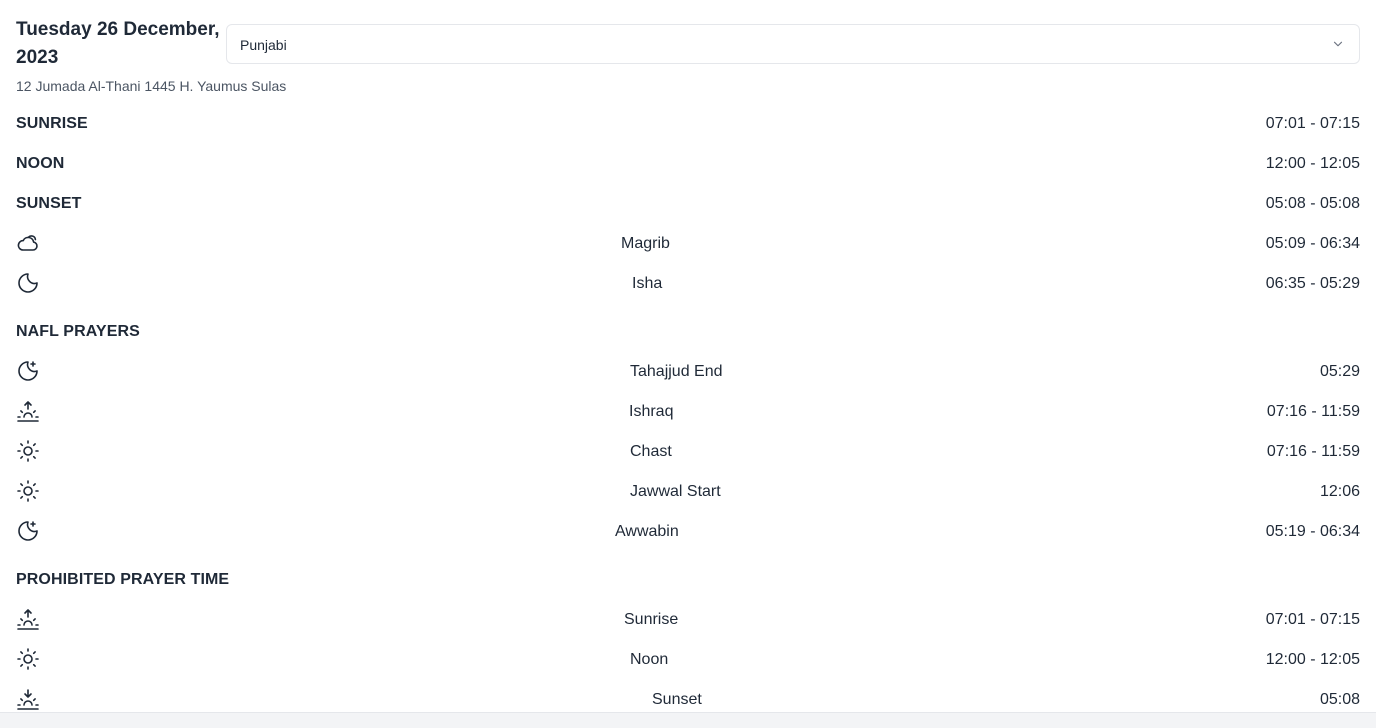  I want to click on time-row-sunrise: SUNRISE 07:01 - 07:15, so click(688, 124).